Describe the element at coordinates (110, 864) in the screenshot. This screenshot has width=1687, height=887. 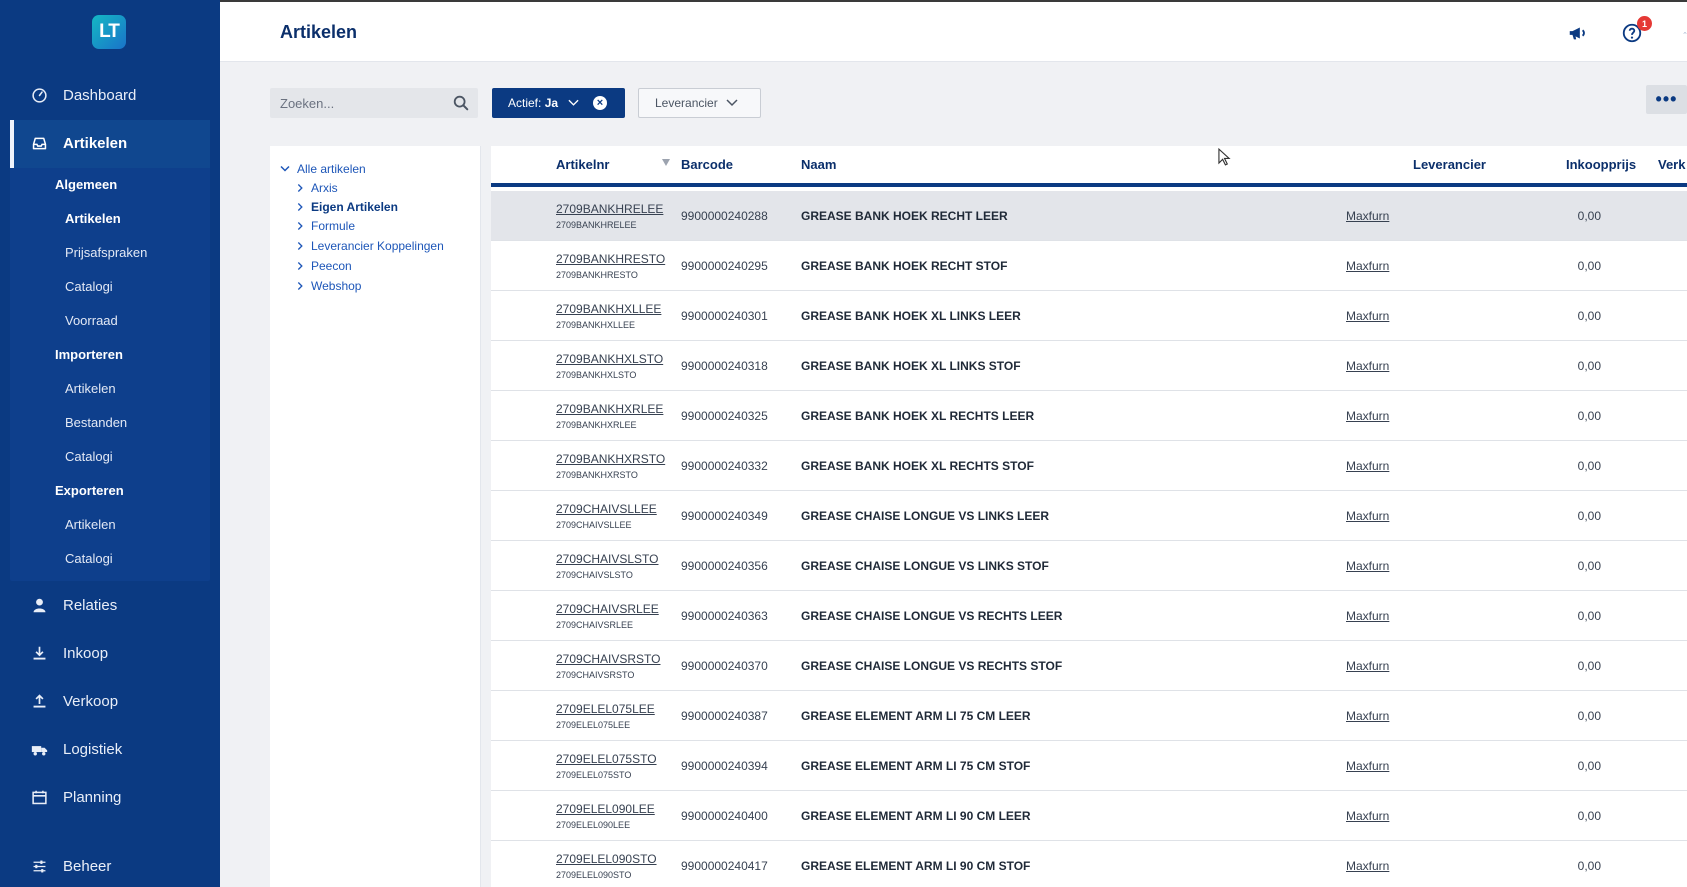
I see `sidebar-item-beheer: Beheer` at that location.